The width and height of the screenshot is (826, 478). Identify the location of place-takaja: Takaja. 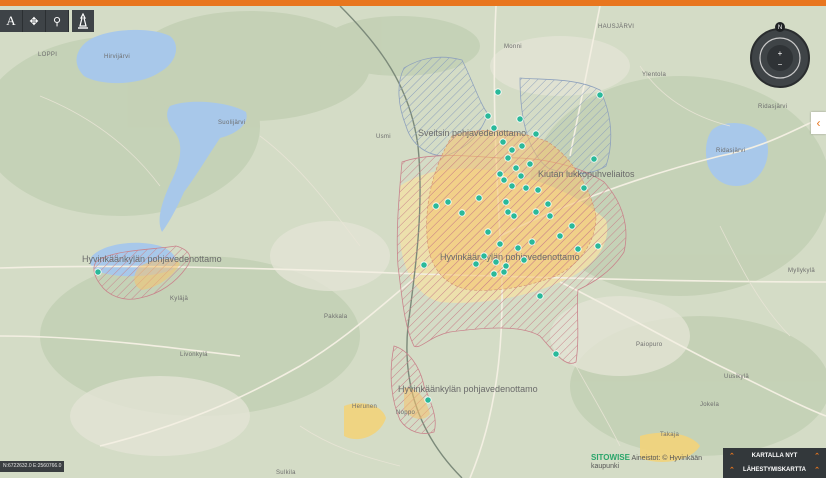
(670, 435).